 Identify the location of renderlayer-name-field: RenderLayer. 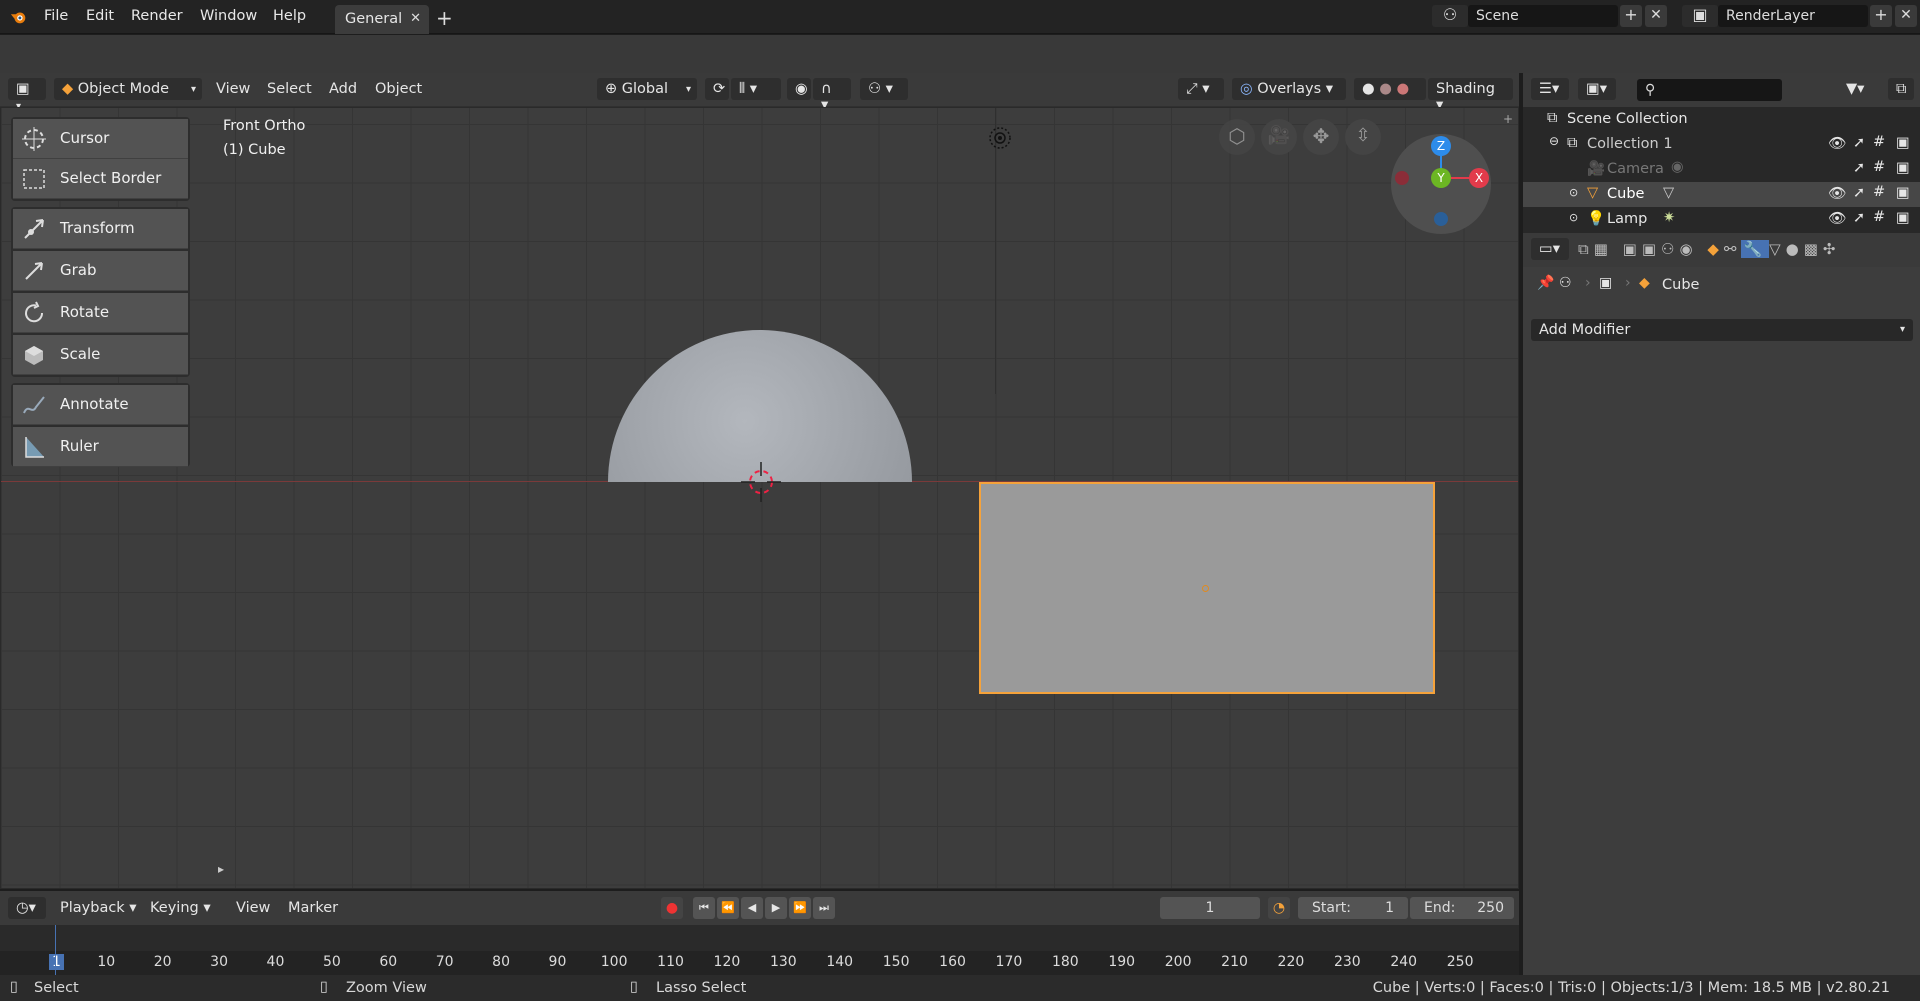
(1793, 16).